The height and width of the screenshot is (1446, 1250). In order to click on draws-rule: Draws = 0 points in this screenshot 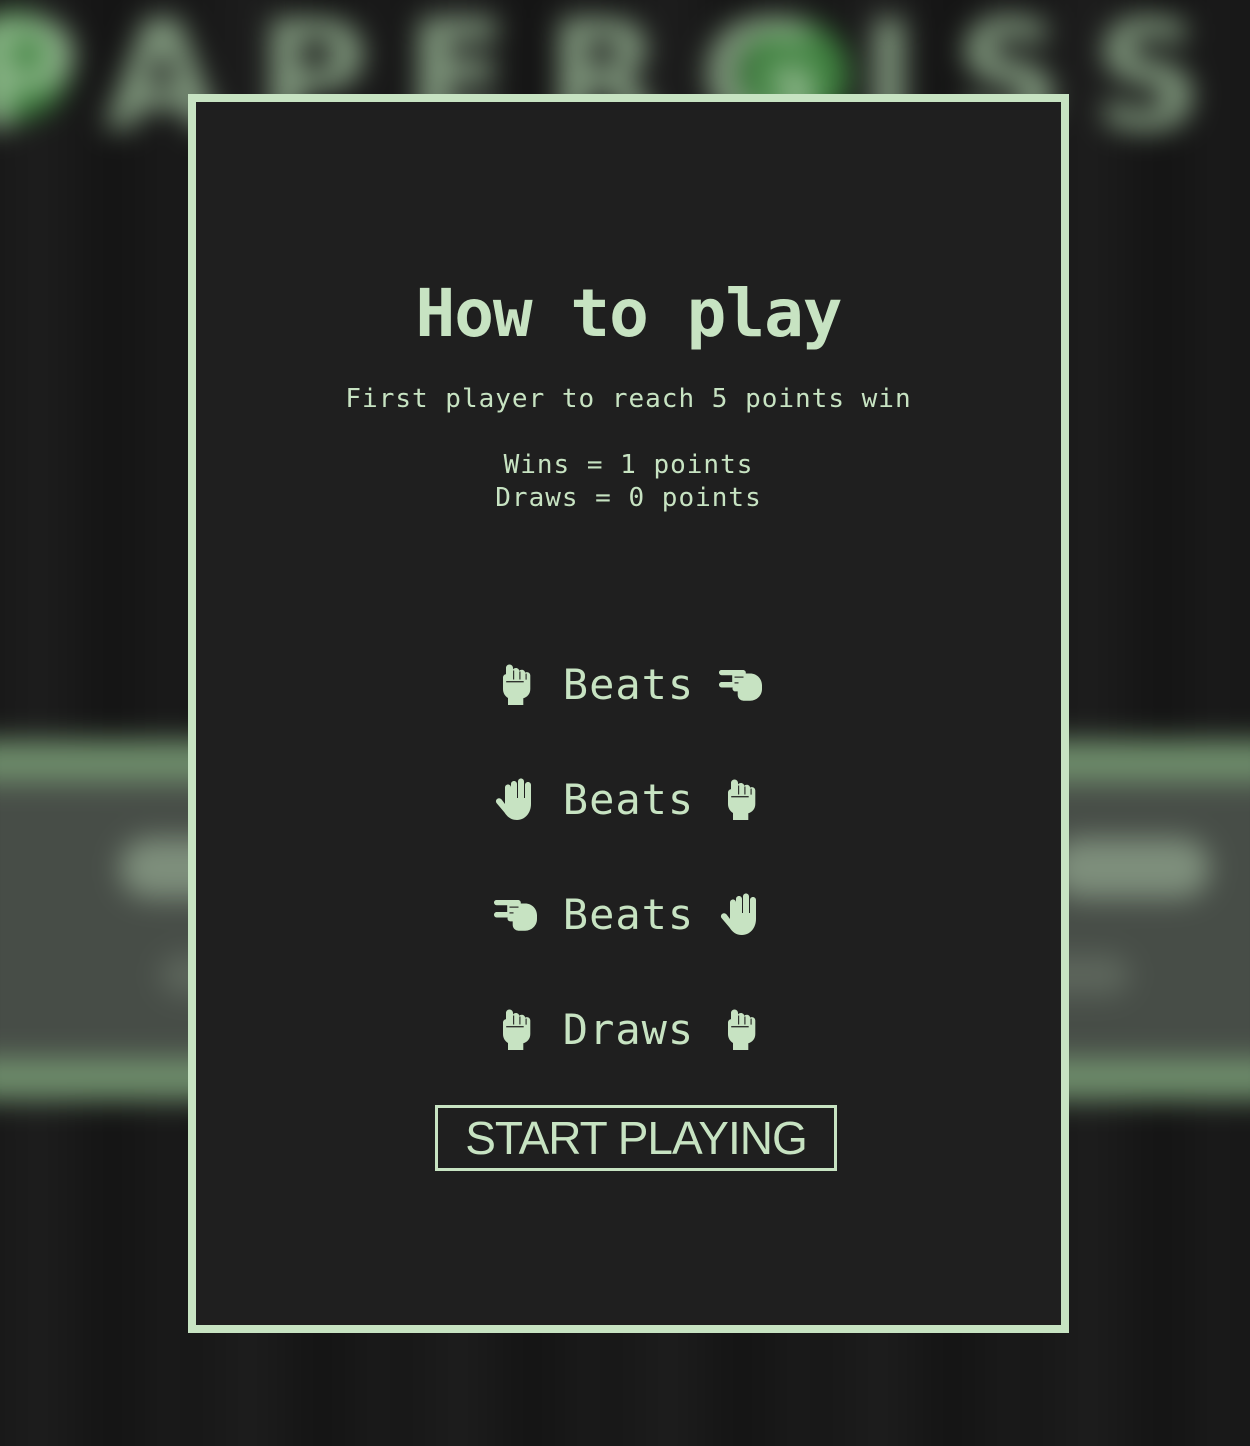, I will do `click(628, 498)`.